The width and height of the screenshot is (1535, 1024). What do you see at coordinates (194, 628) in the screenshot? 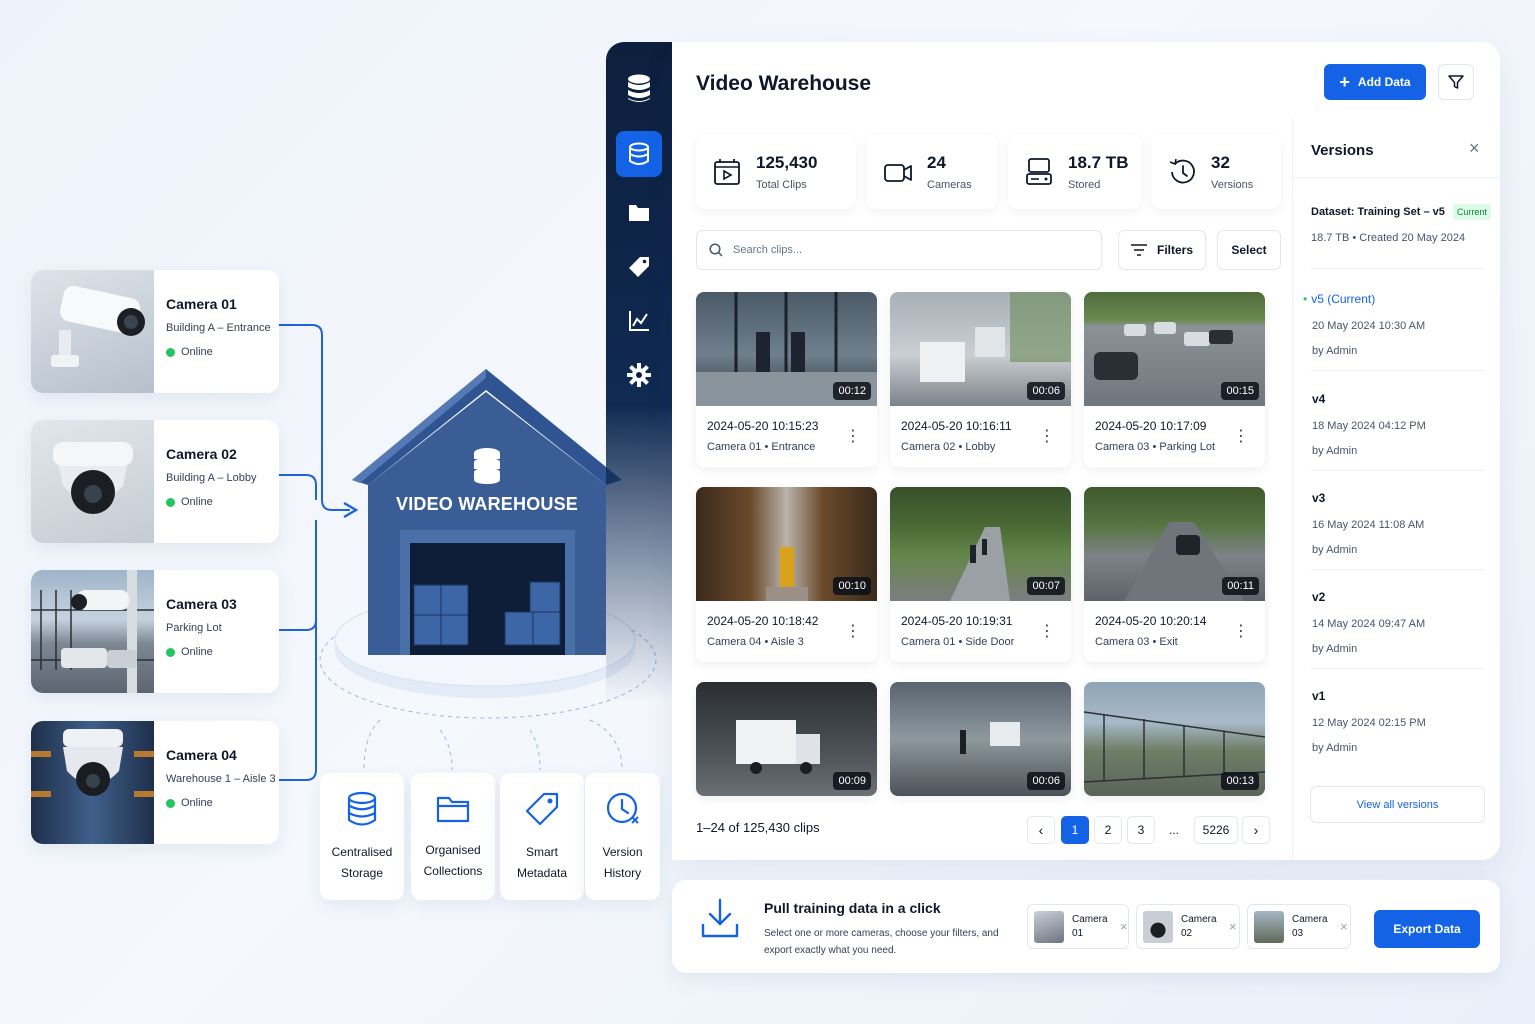
I see `camera-location: Parking Lot` at bounding box center [194, 628].